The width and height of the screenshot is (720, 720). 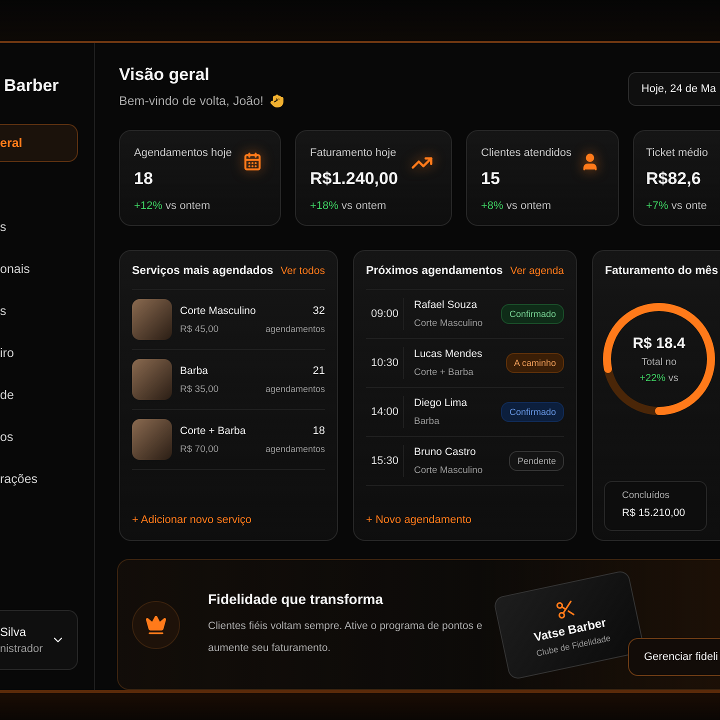 I want to click on stat-change: +18% vs ontem, so click(x=349, y=206).